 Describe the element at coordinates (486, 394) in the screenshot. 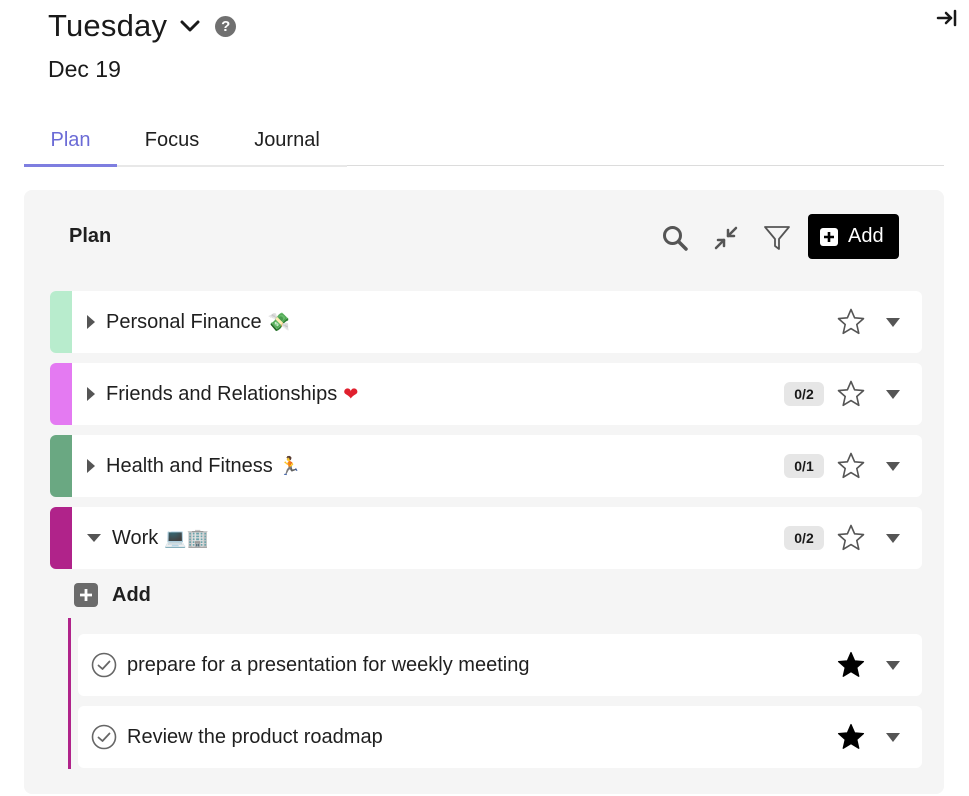

I see `category-friends-relationships: Friends and Relationships ❤ 0/2` at that location.